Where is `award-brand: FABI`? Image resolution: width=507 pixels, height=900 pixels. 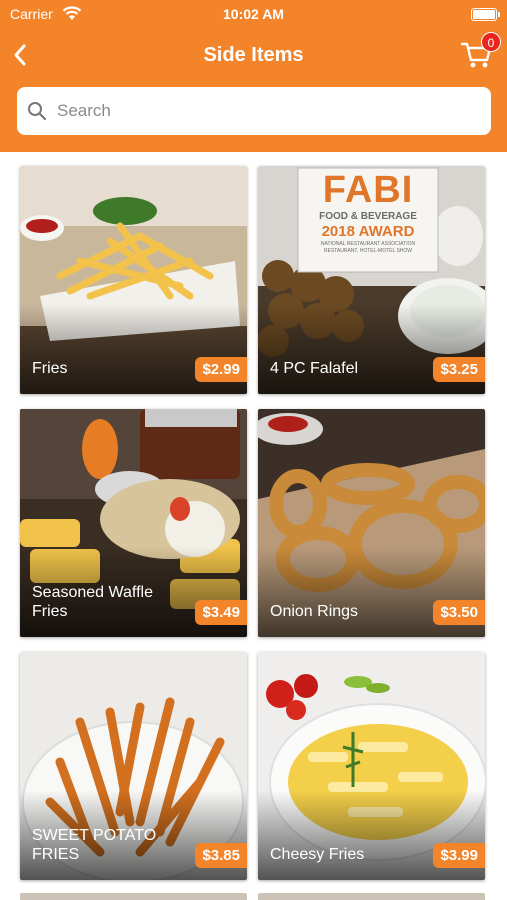 award-brand: FABI is located at coordinates (368, 190).